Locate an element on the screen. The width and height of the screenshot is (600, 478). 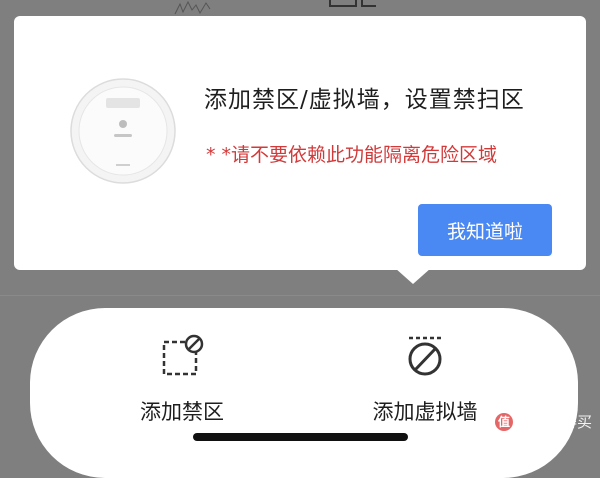
watermark: 值 什么值得买 is located at coordinates (543, 421).